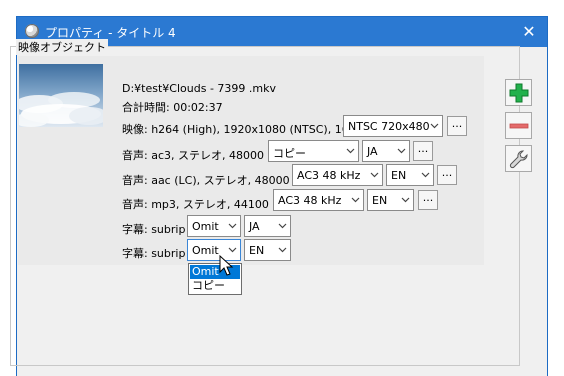  I want to click on add-button, so click(518, 92).